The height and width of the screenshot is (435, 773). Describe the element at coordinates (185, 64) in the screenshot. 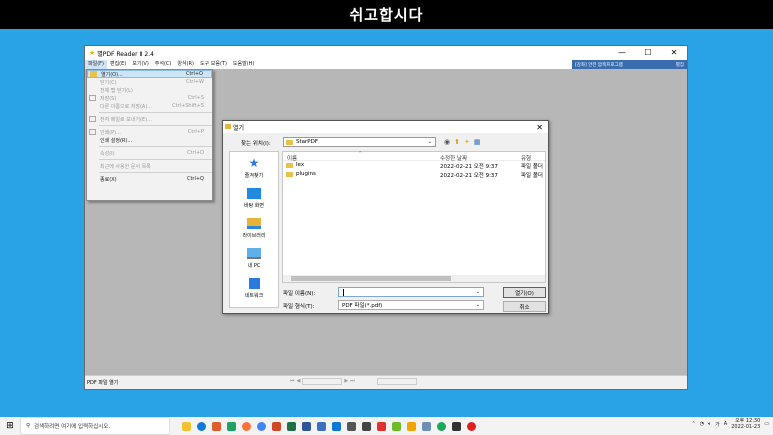

I see `menu-form: 양식(R)` at that location.